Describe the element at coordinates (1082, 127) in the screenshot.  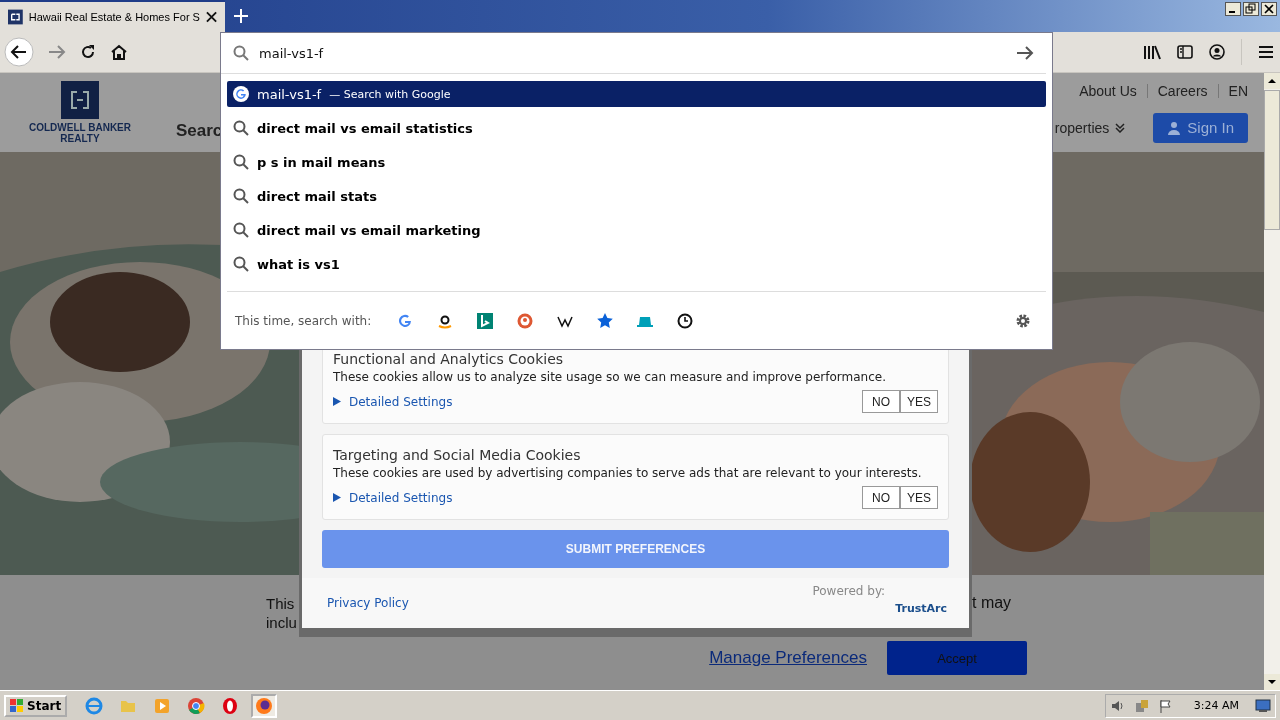
I see `nav-link: roperties` at that location.